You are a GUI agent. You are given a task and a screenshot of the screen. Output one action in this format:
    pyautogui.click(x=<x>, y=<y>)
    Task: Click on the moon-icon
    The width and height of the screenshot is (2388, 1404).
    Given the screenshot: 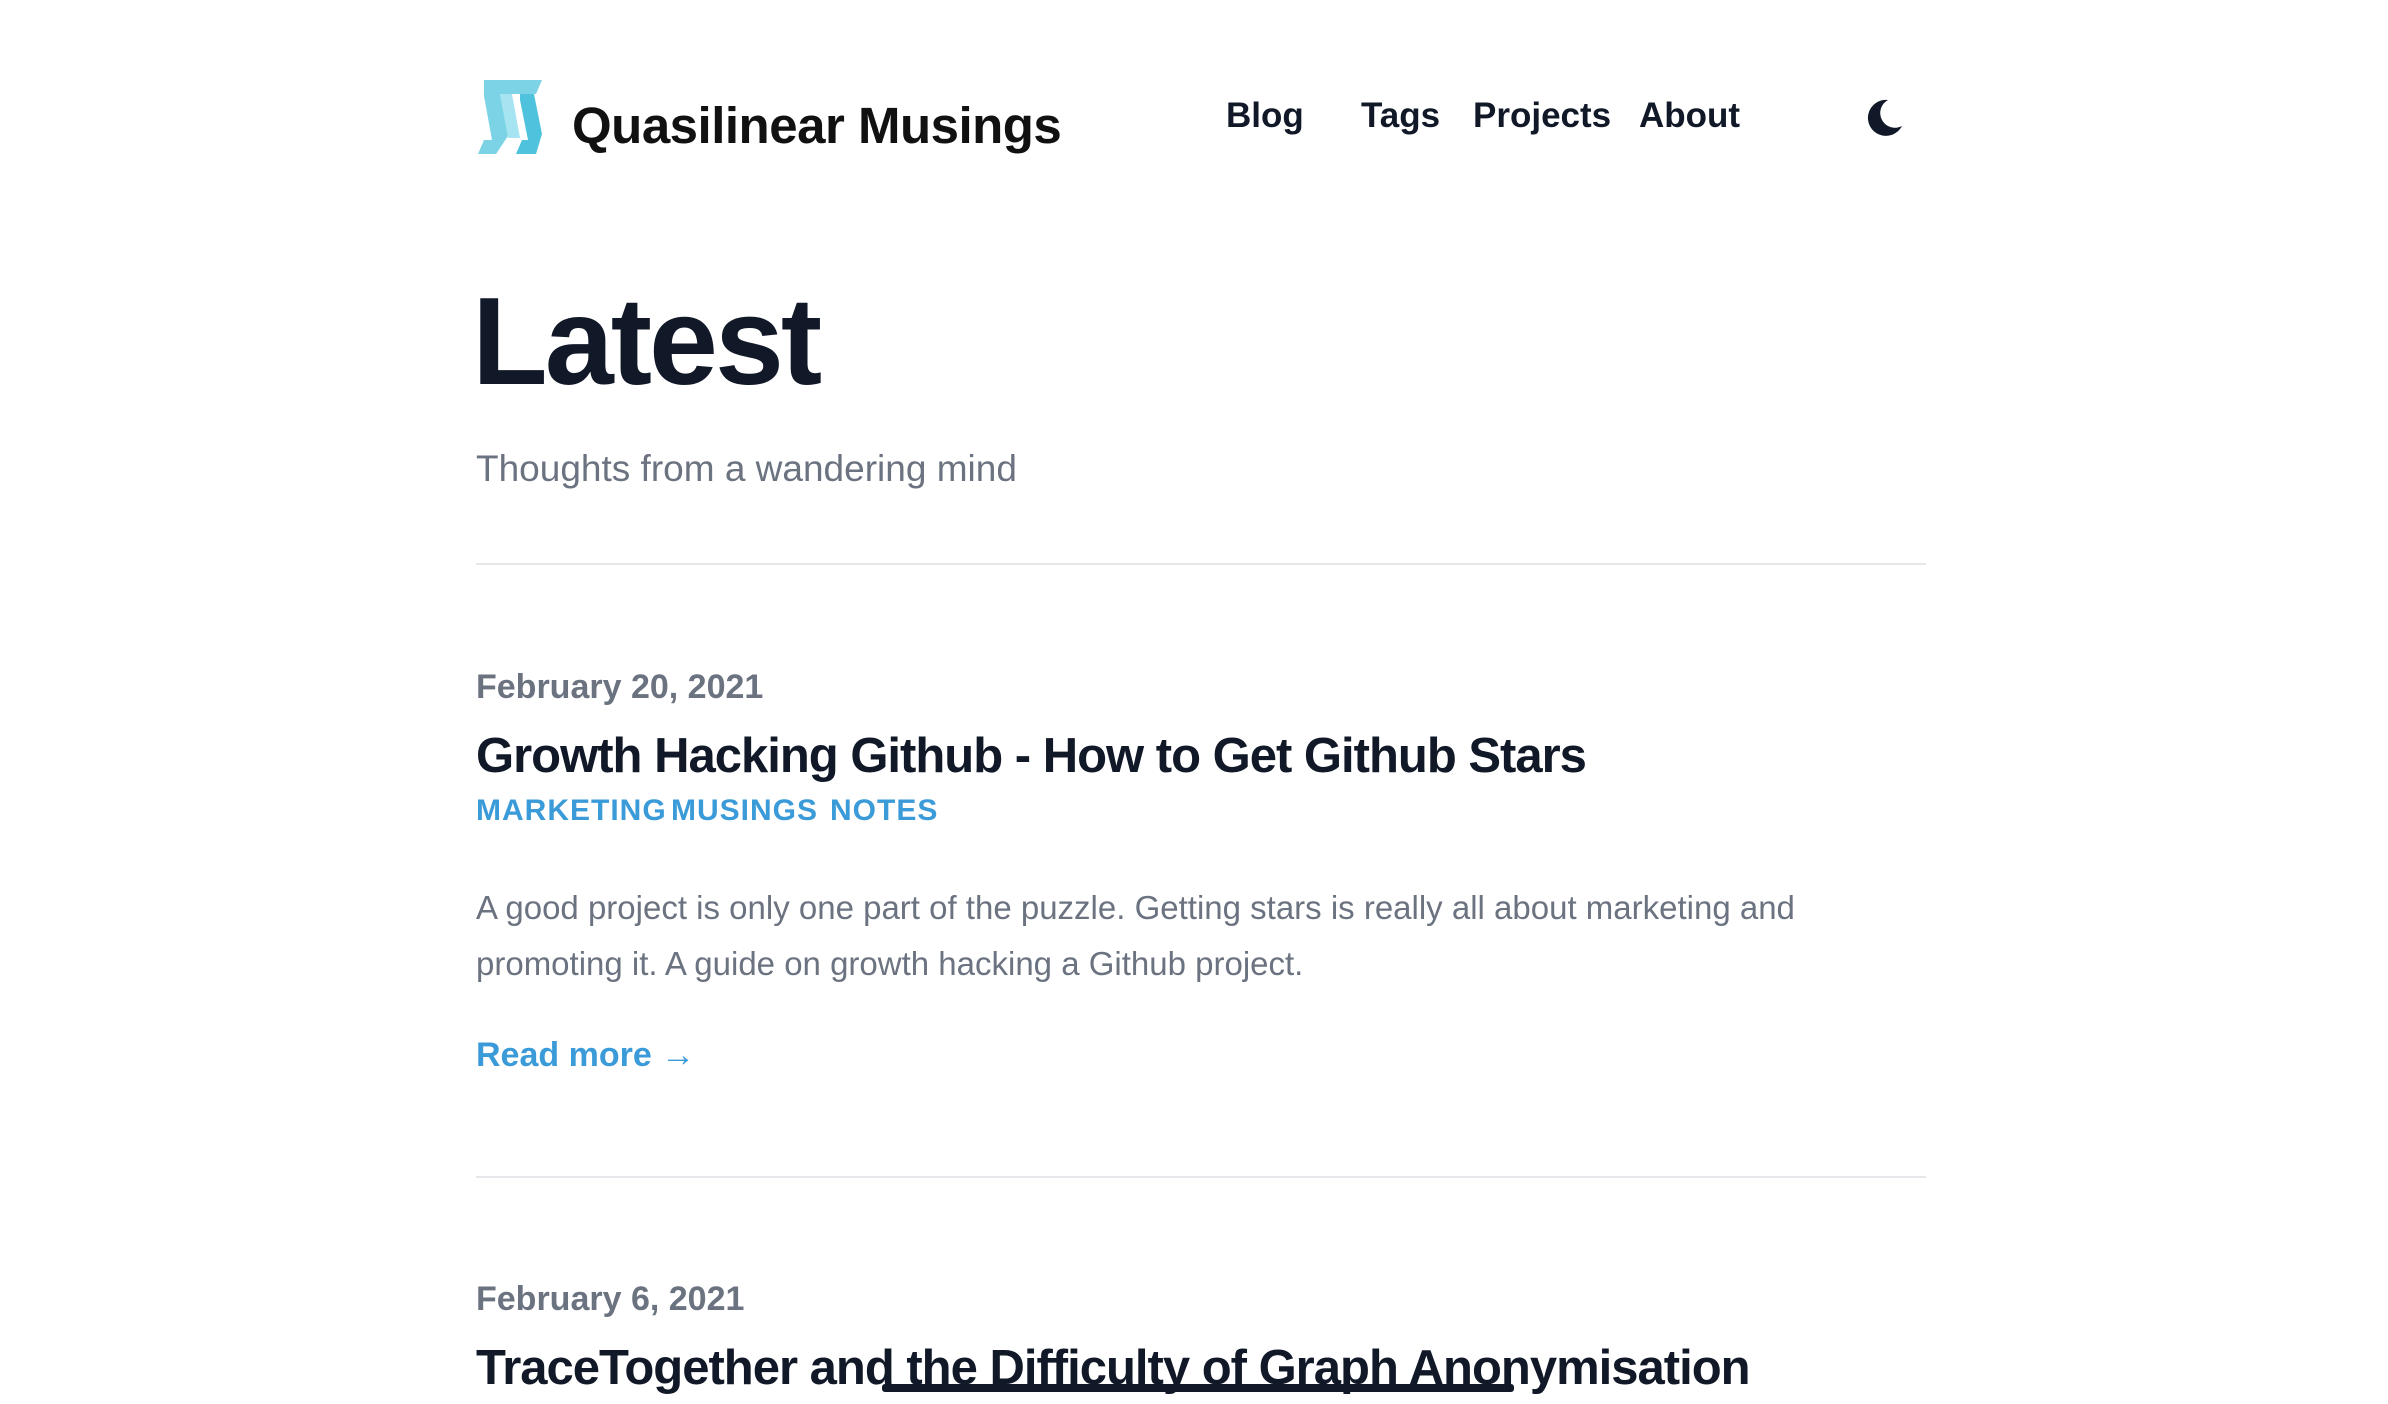 What is the action you would take?
    pyautogui.click(x=1884, y=117)
    